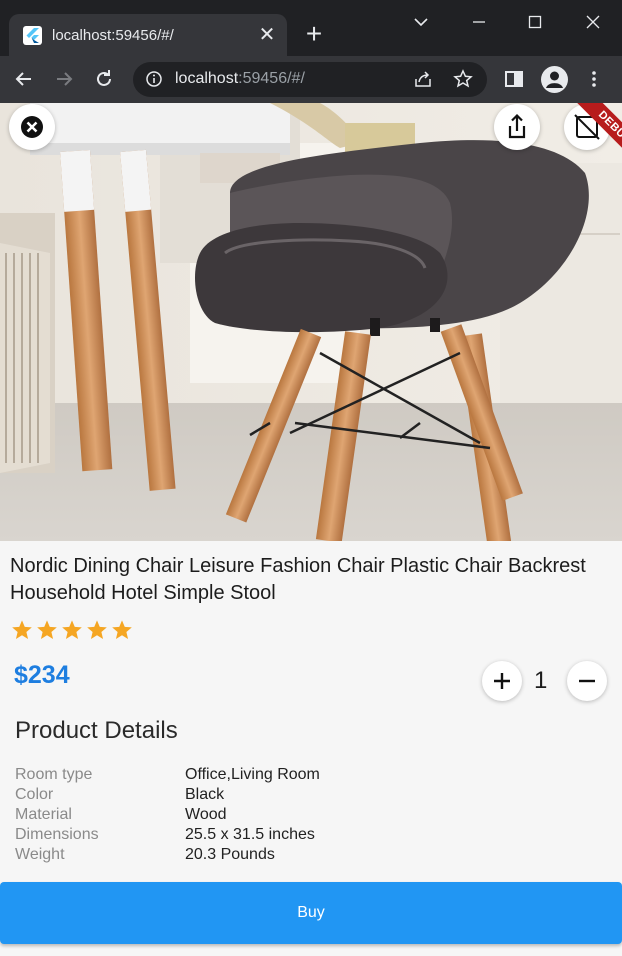  Describe the element at coordinates (271, 78) in the screenshot. I see `url-path: :59456/#/` at that location.